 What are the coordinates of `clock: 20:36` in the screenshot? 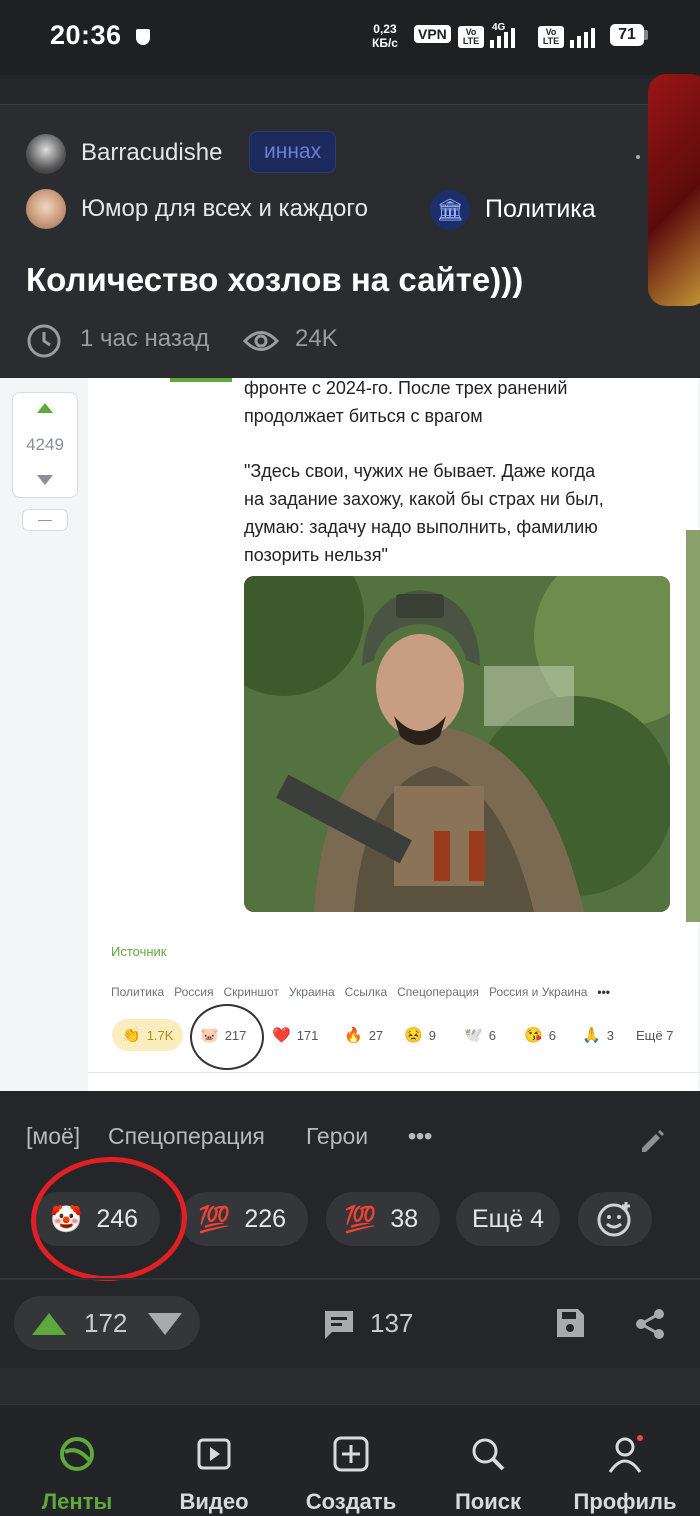 It's located at (86, 35).